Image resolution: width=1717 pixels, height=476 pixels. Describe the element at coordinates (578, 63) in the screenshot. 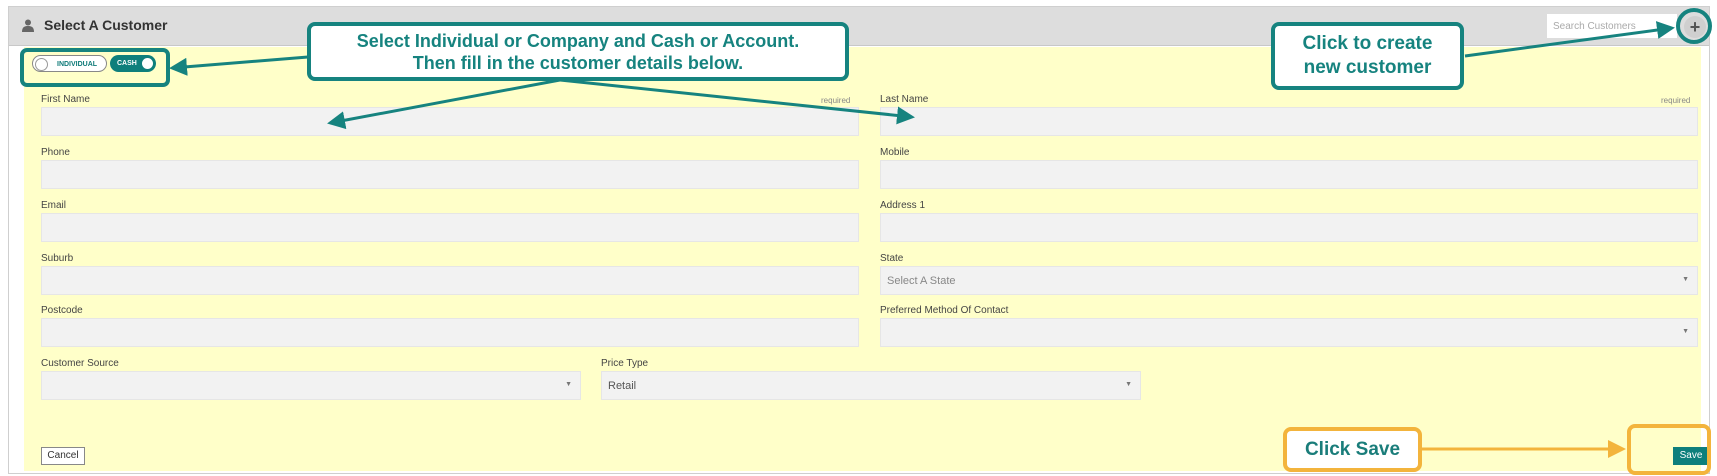

I see `select-type-callout-line2: Then fill in the customer details below.` at that location.